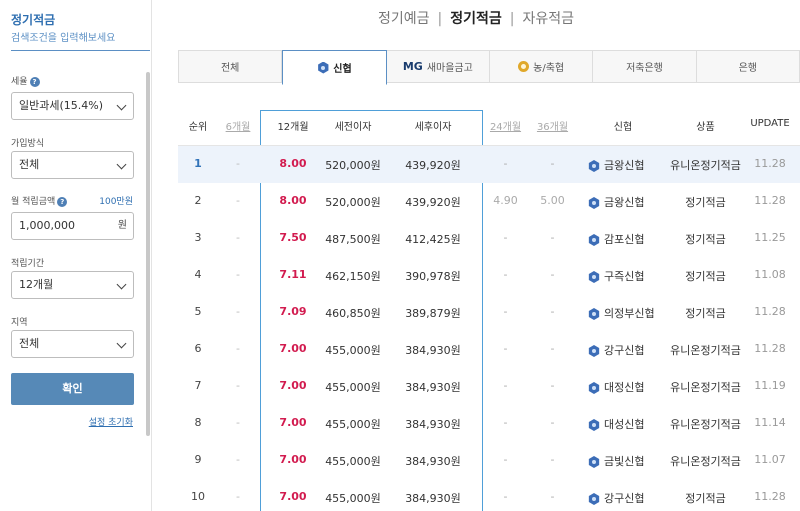 The width and height of the screenshot is (800, 511). I want to click on cell-update: 11.25, so click(770, 237).